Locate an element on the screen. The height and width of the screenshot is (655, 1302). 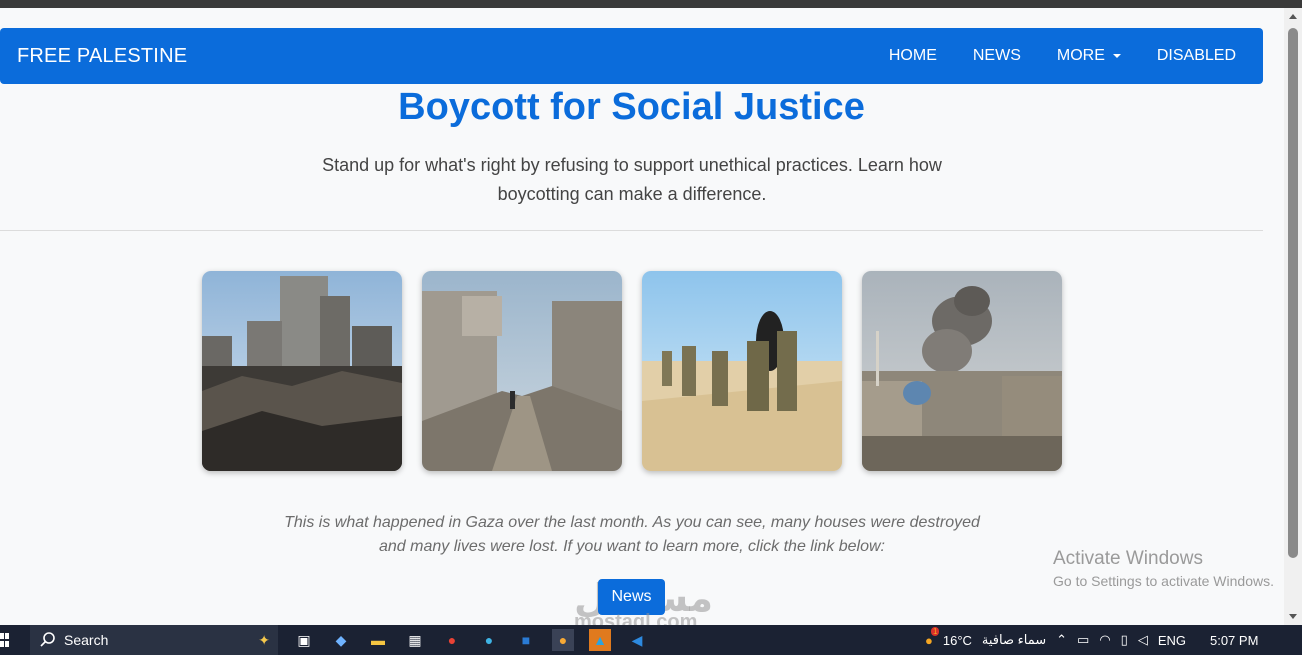
nav-links: HOME NEWS MORE DISABLED is located at coordinates (1044, 56).